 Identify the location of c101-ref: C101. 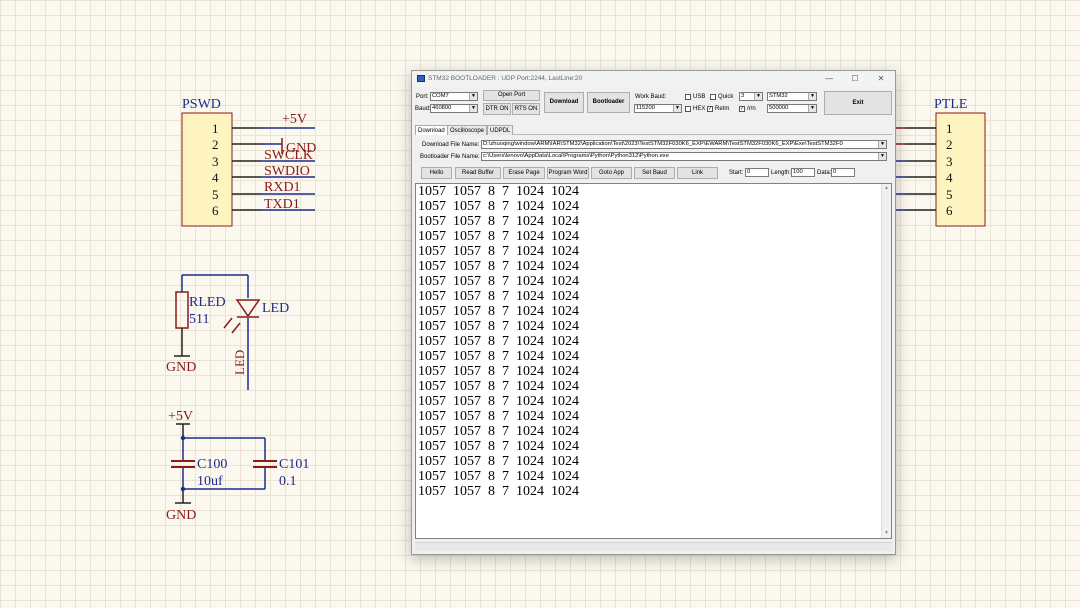
(294, 464).